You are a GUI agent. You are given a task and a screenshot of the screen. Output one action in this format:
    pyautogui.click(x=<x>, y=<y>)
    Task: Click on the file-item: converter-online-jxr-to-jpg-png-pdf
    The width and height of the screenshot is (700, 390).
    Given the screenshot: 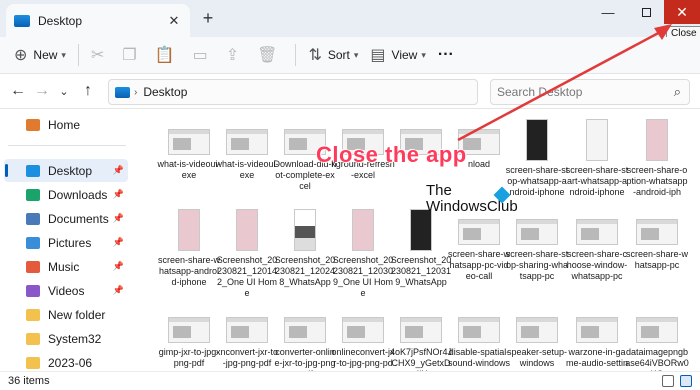 What is the action you would take?
    pyautogui.click(x=305, y=338)
    